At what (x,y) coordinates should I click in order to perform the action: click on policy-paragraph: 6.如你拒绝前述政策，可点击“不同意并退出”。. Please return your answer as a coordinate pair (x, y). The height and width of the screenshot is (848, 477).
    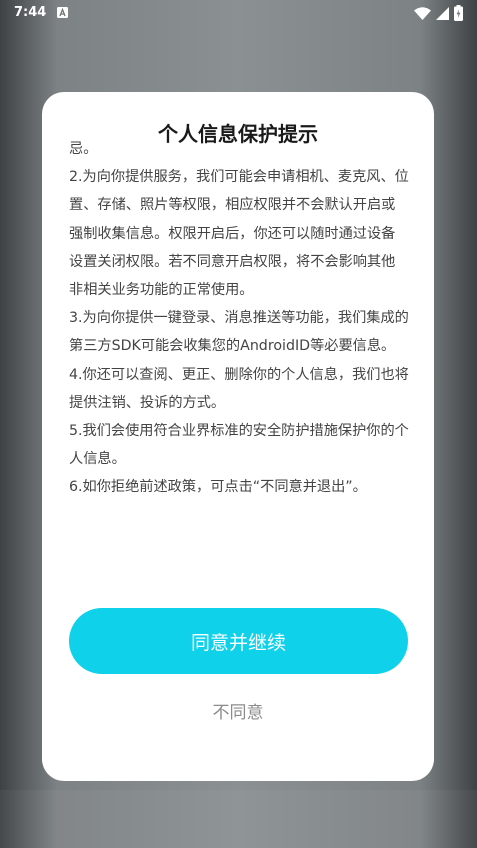
    Looking at the image, I should click on (218, 487).